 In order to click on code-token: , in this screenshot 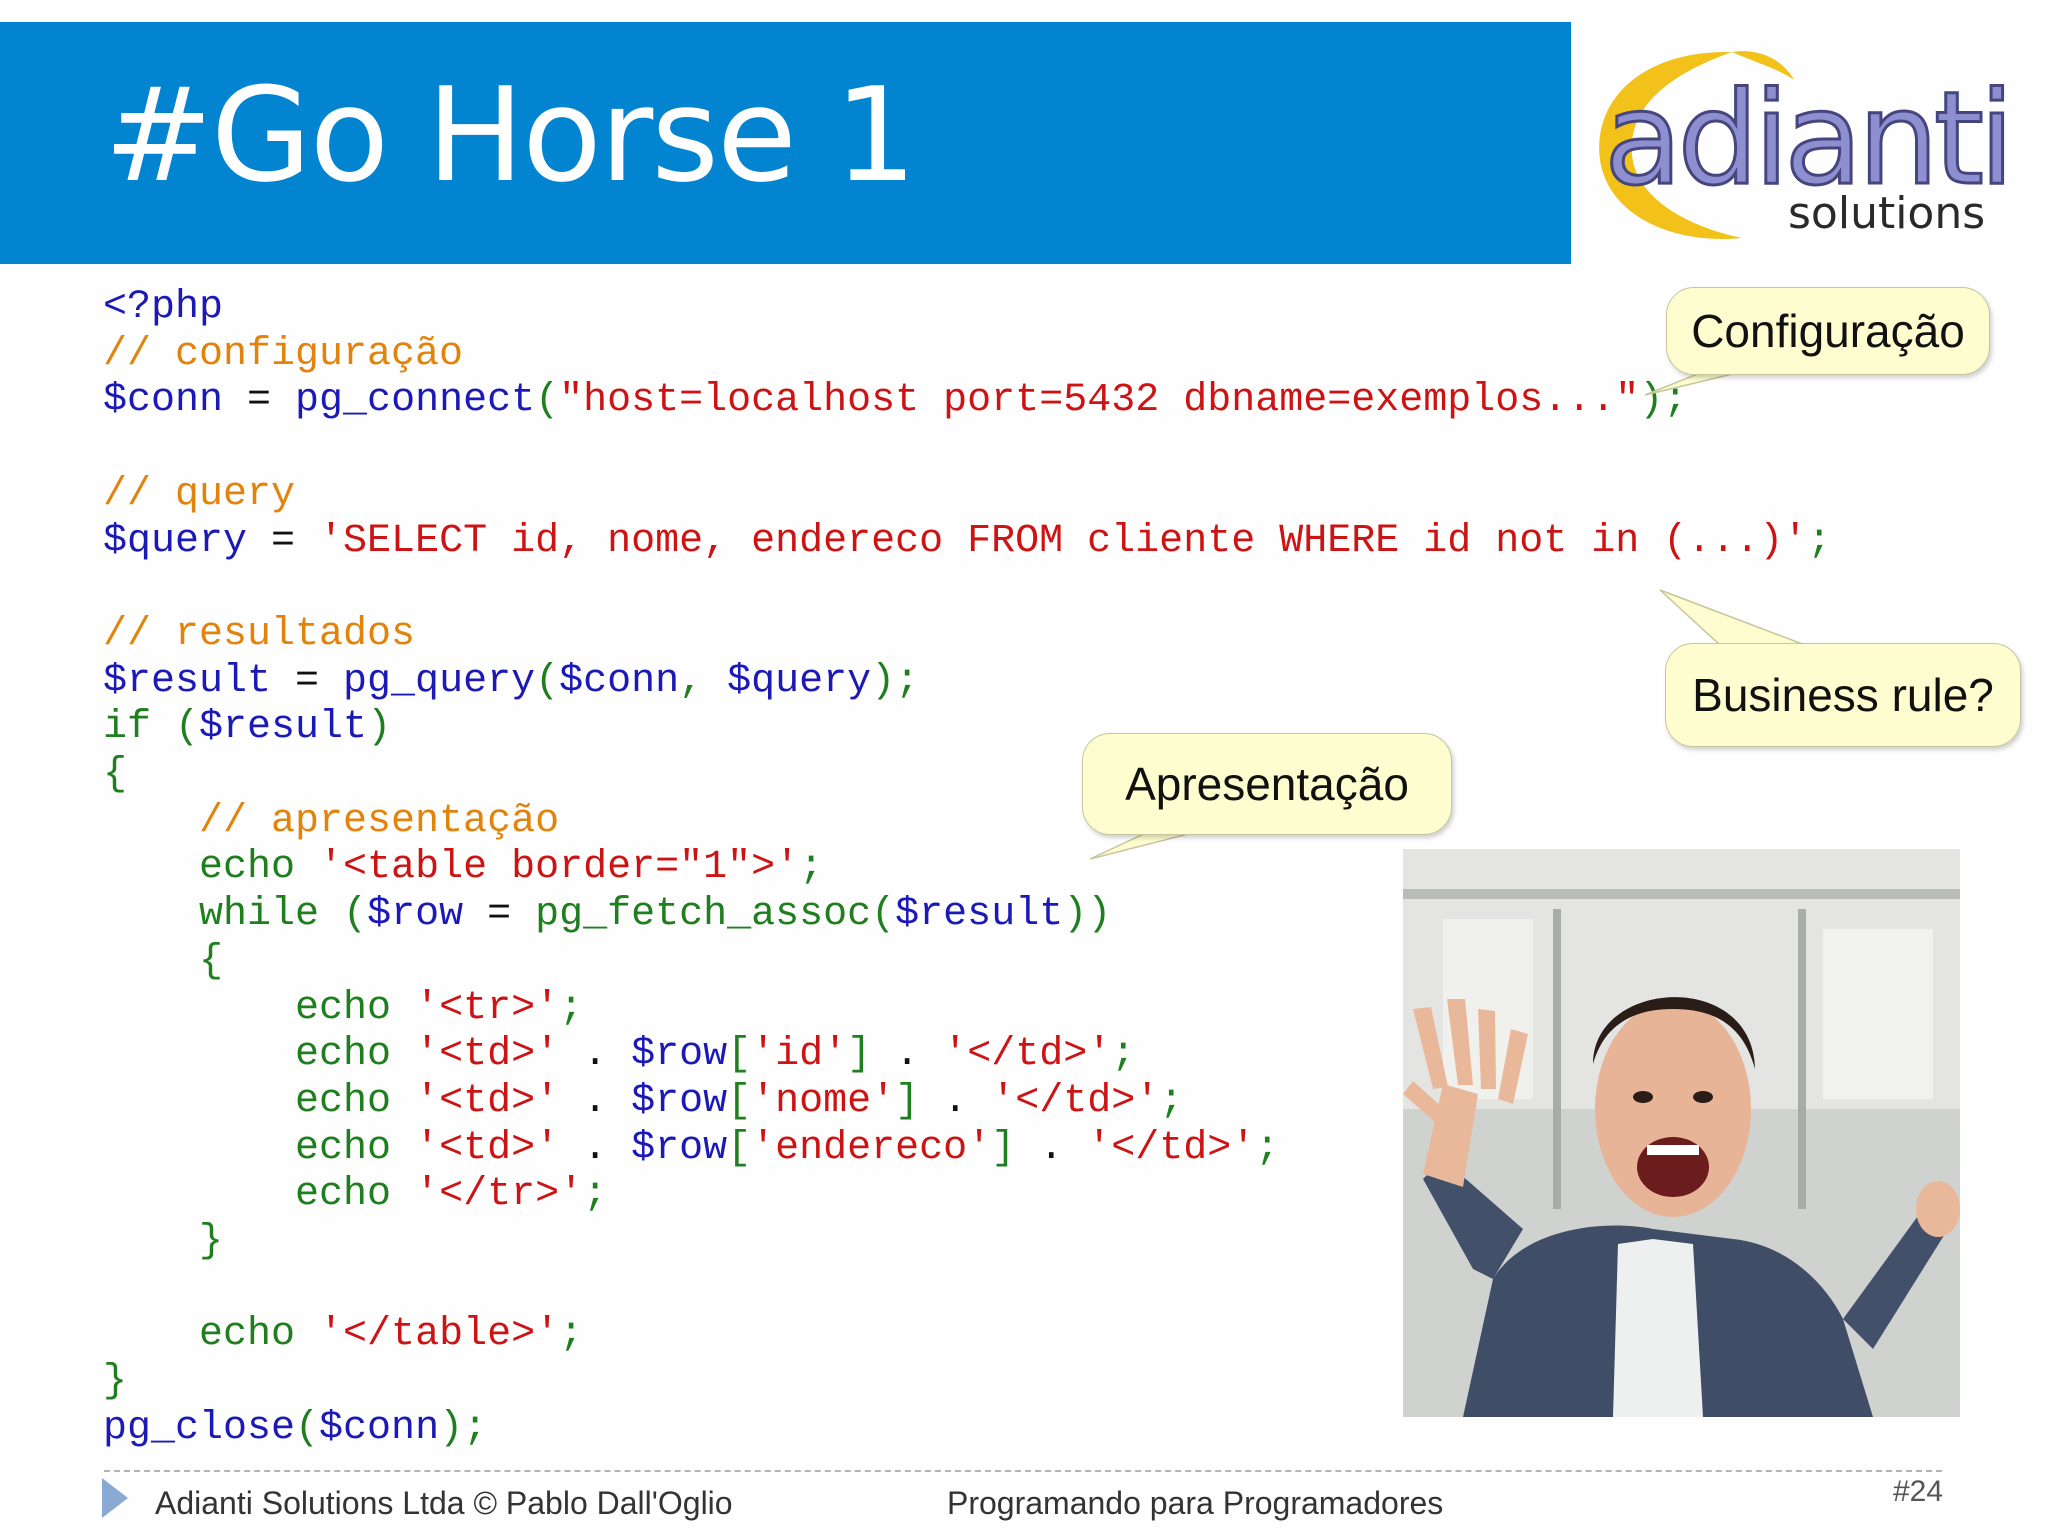, I will do `click(703, 681)`.